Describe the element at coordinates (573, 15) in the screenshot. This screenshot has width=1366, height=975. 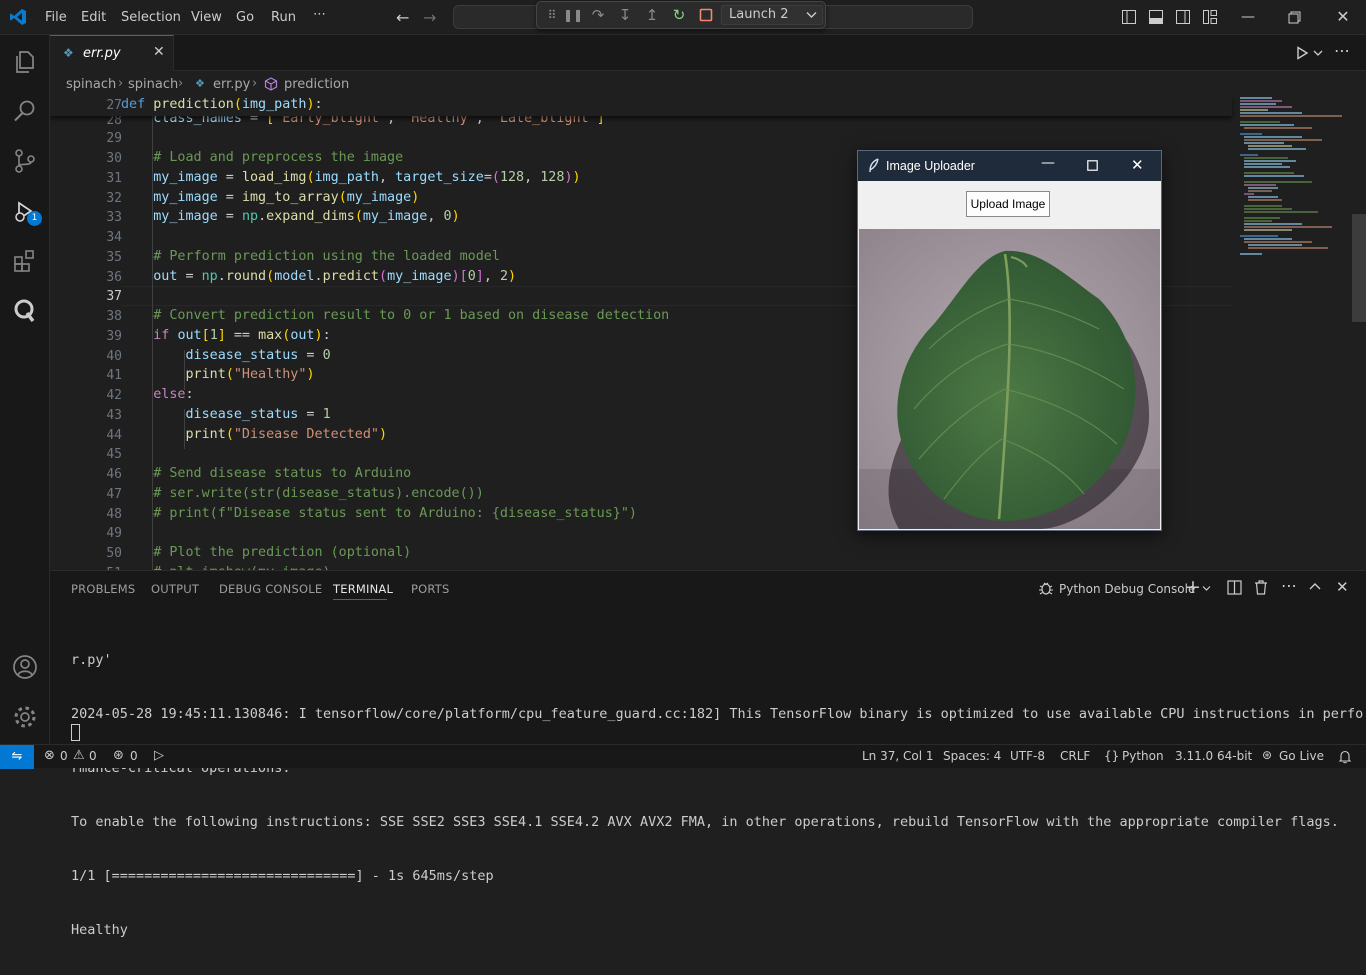
I see `pause-icon: ❚❚` at that location.